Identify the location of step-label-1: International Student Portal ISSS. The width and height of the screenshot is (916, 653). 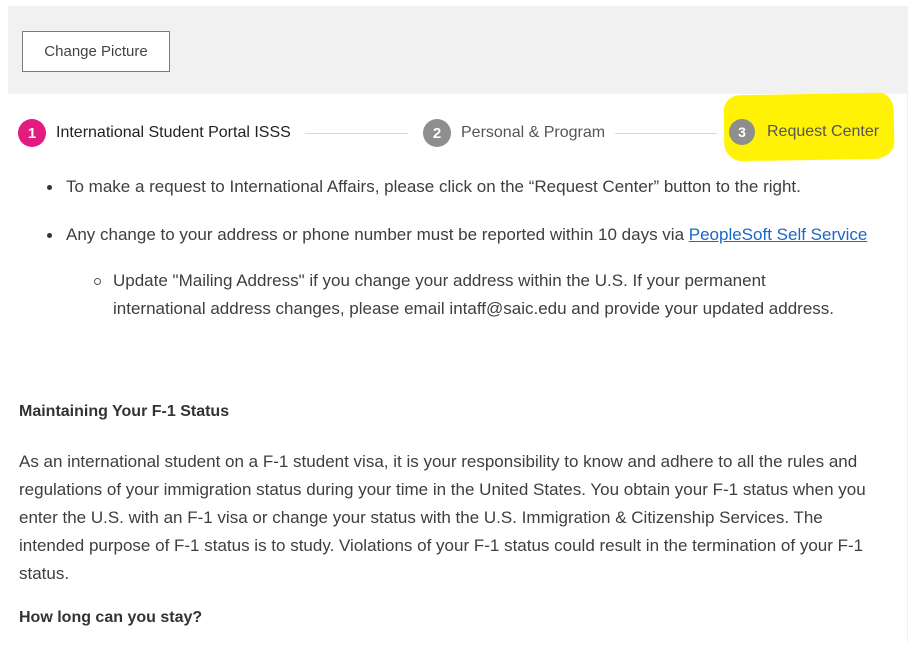
(173, 132).